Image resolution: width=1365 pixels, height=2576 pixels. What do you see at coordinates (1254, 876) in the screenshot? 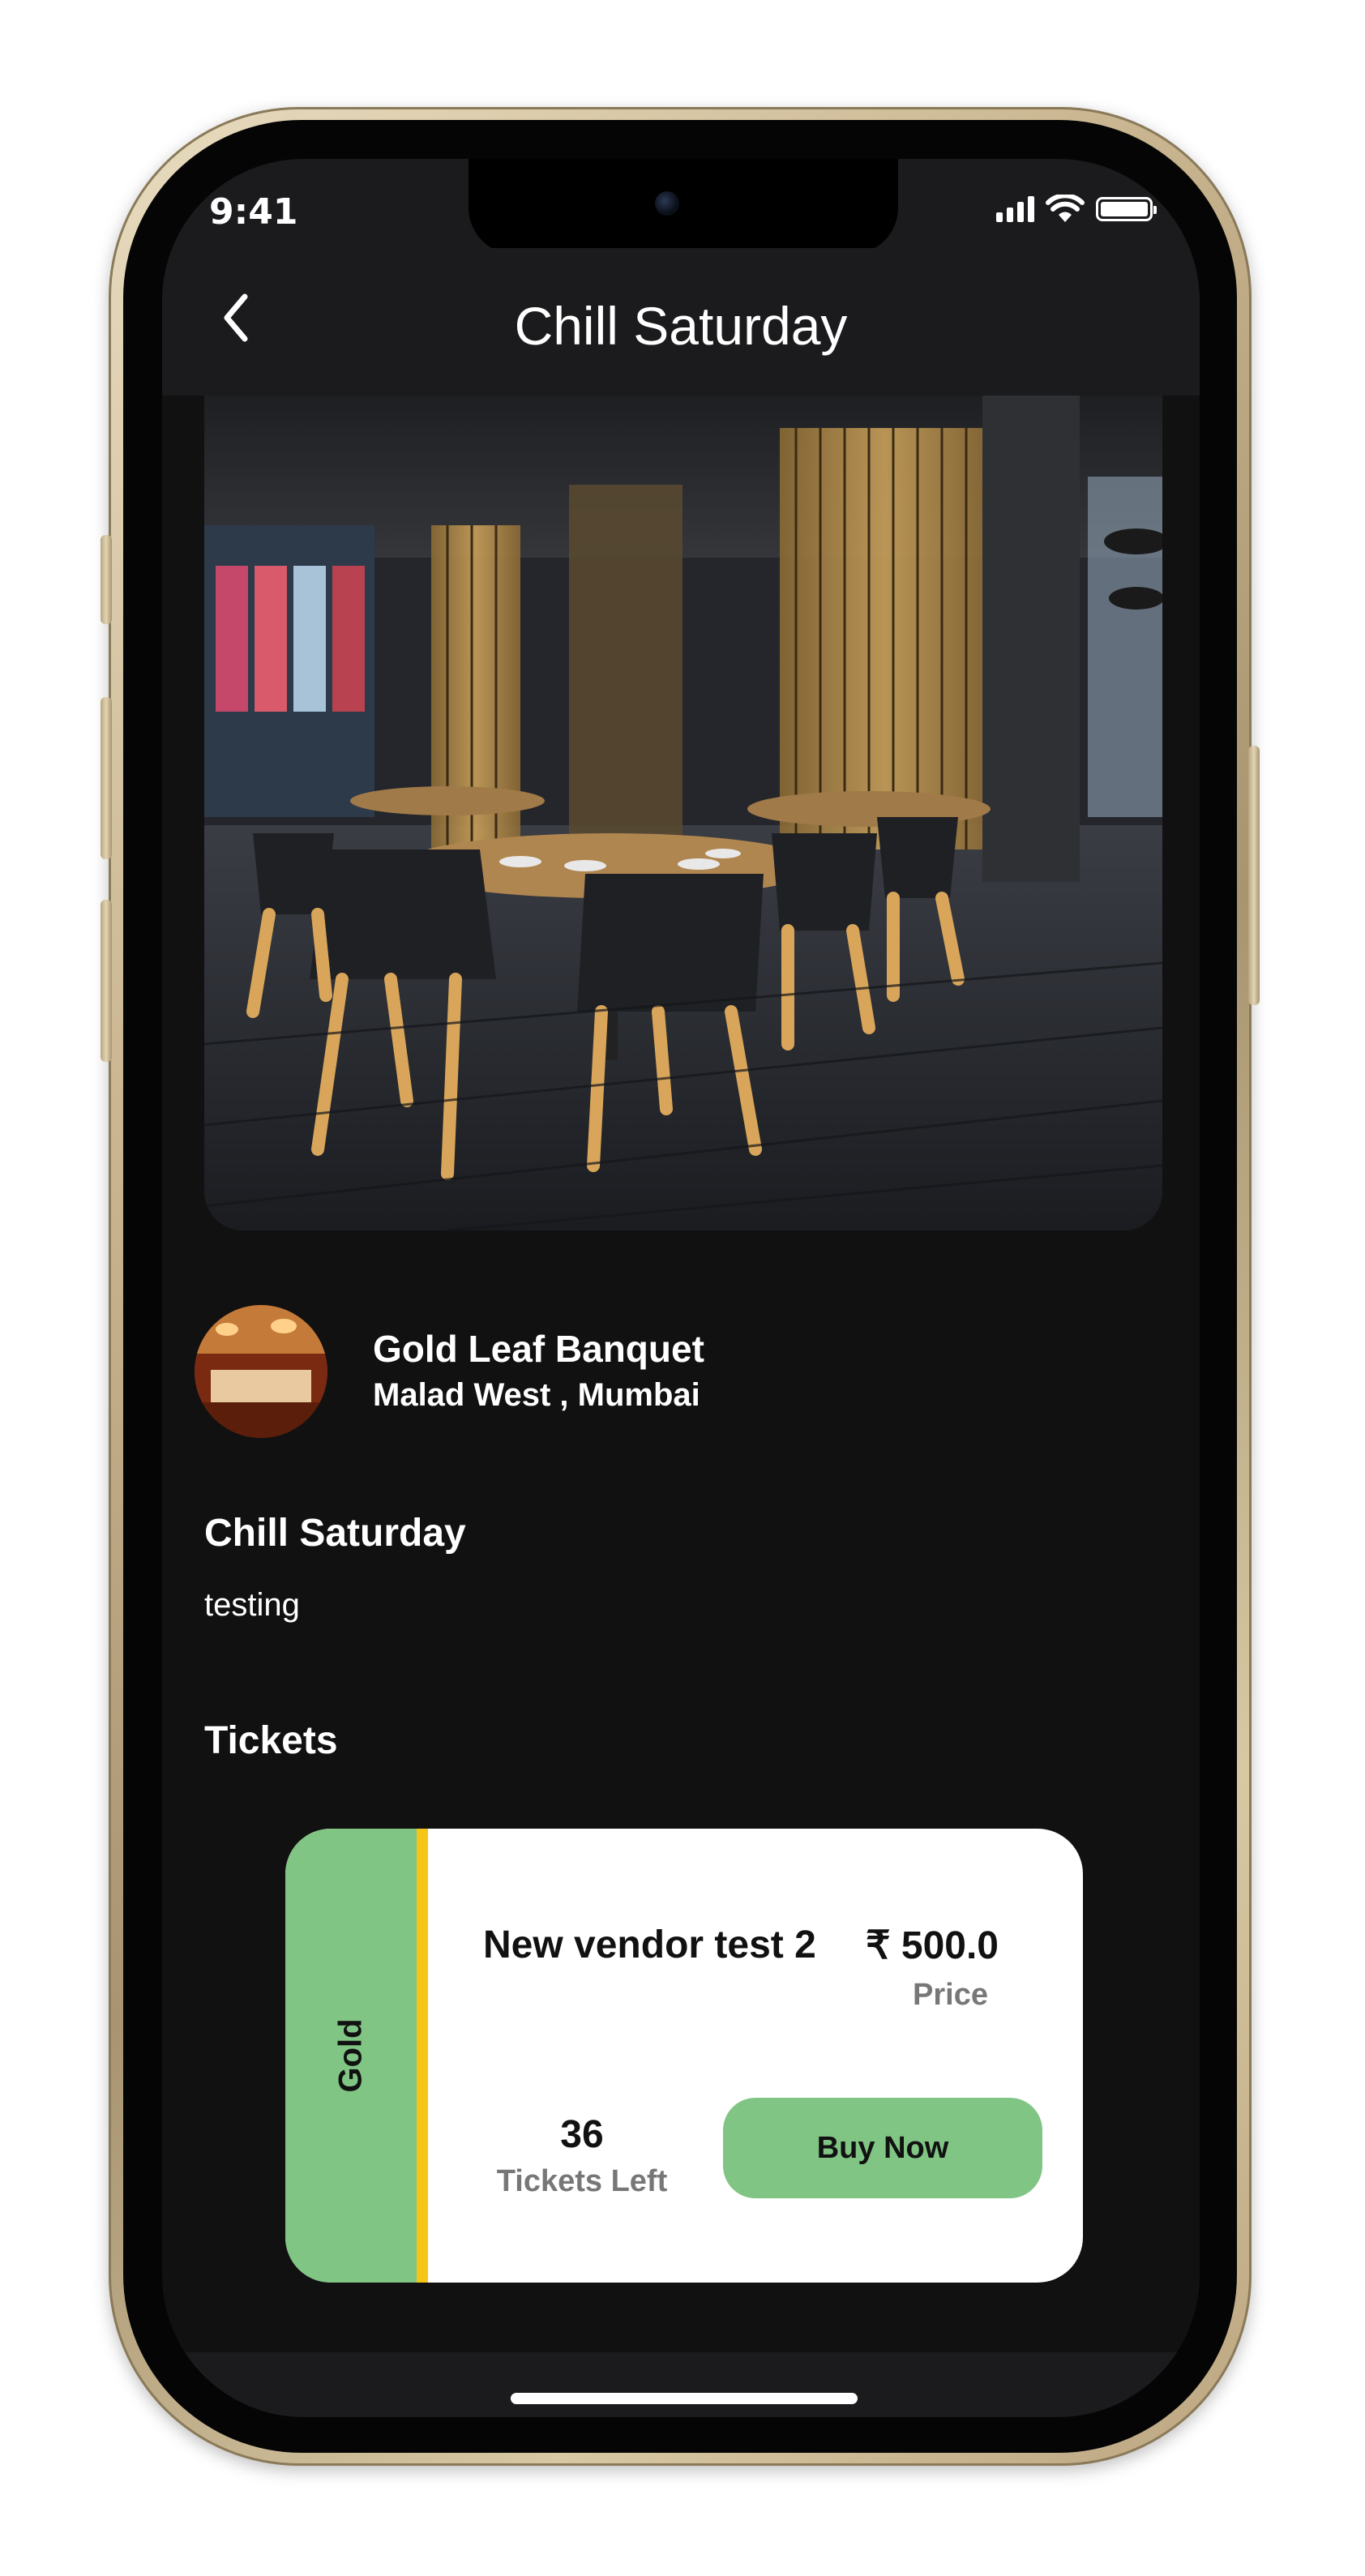
I see `power-button` at bounding box center [1254, 876].